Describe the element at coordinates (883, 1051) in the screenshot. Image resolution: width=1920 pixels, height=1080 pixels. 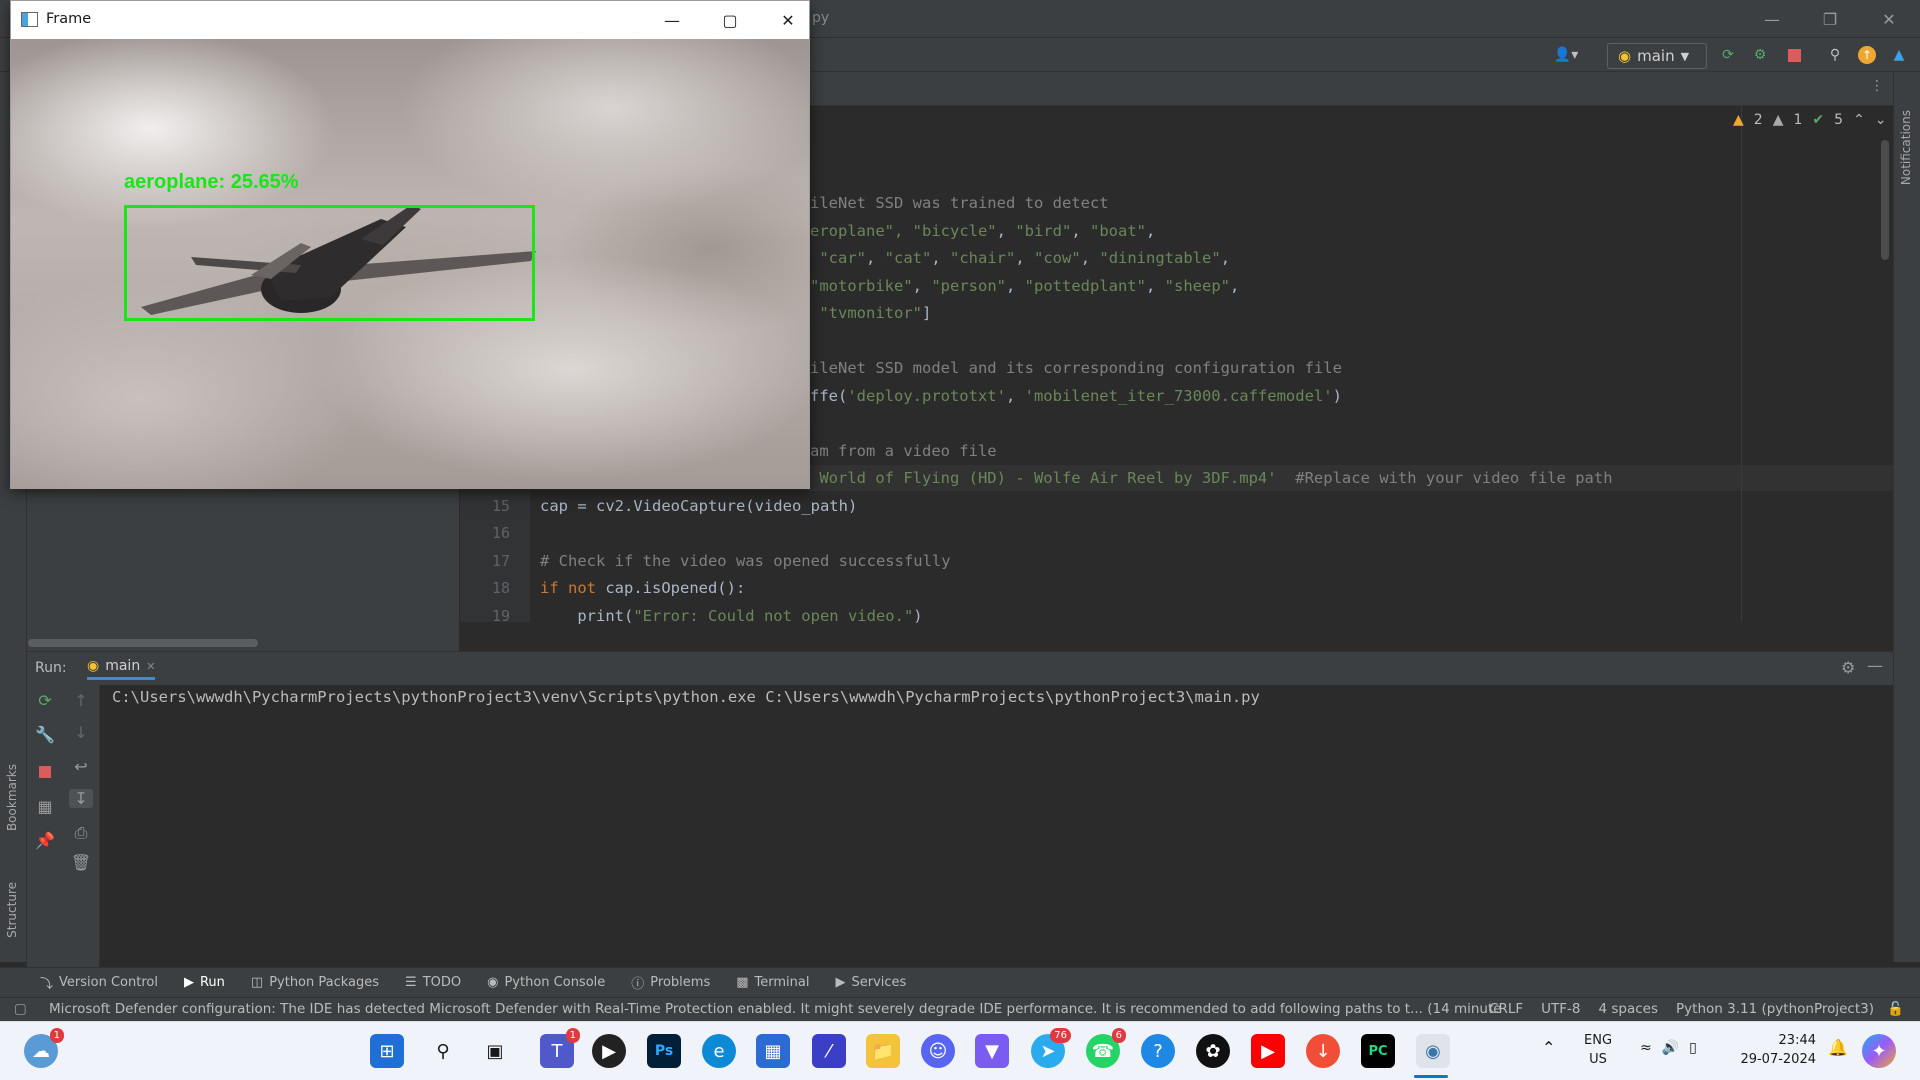
I see `file-explorer-icon: 📁` at that location.